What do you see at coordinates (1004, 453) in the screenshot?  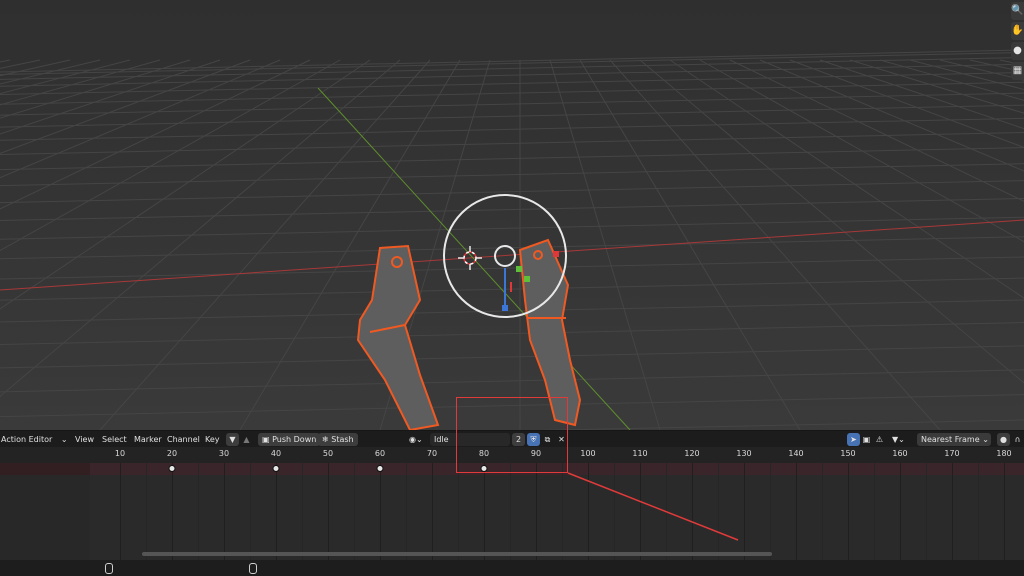 I see `frame-tick-label: 180` at bounding box center [1004, 453].